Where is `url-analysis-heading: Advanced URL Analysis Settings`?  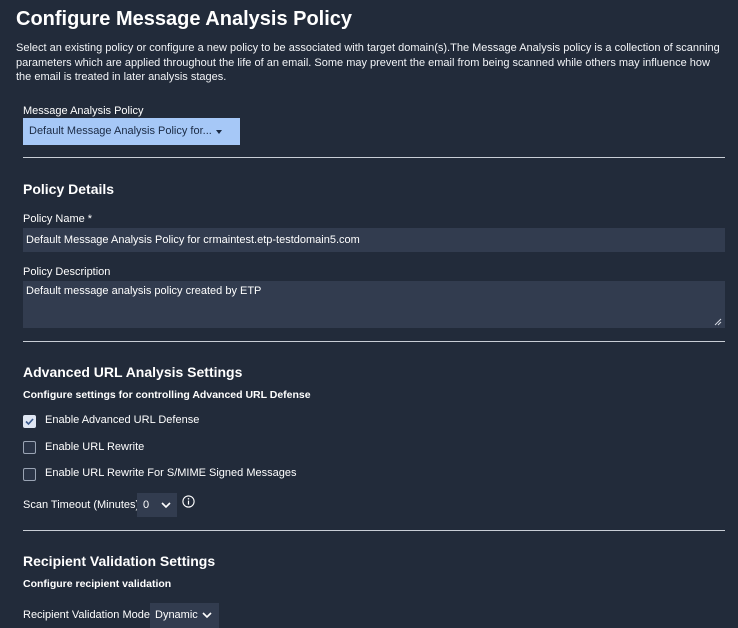
url-analysis-heading: Advanced URL Analysis Settings is located at coordinates (133, 372).